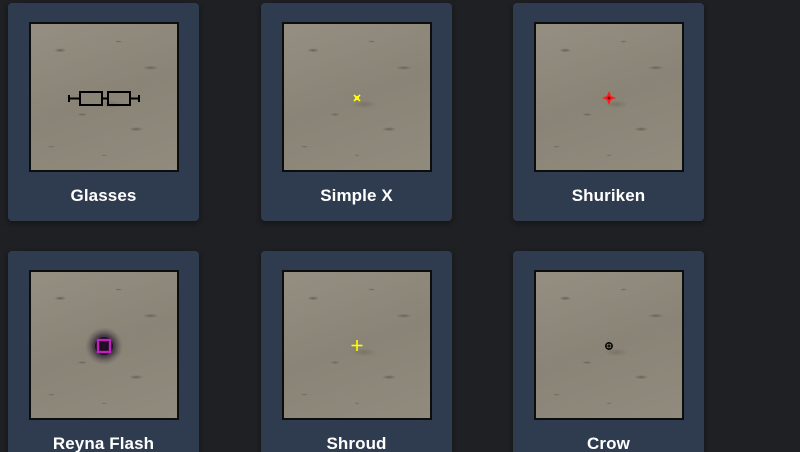  What do you see at coordinates (103, 195) in the screenshot?
I see `crosshair-name: Glasses` at bounding box center [103, 195].